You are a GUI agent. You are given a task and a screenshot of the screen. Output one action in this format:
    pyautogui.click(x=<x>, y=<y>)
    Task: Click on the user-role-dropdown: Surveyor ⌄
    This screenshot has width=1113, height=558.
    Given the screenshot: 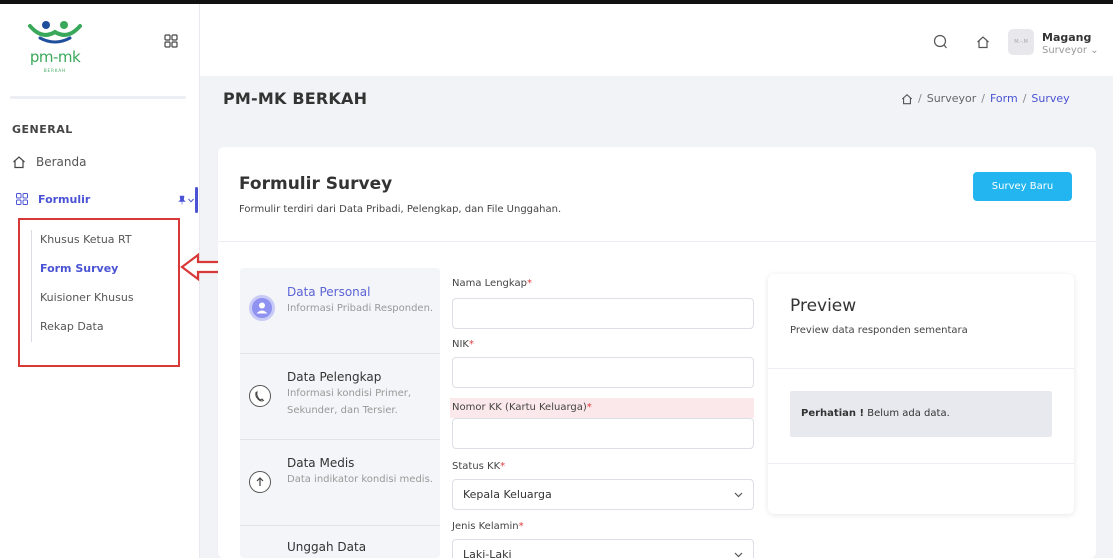 What is the action you would take?
    pyautogui.click(x=1070, y=50)
    